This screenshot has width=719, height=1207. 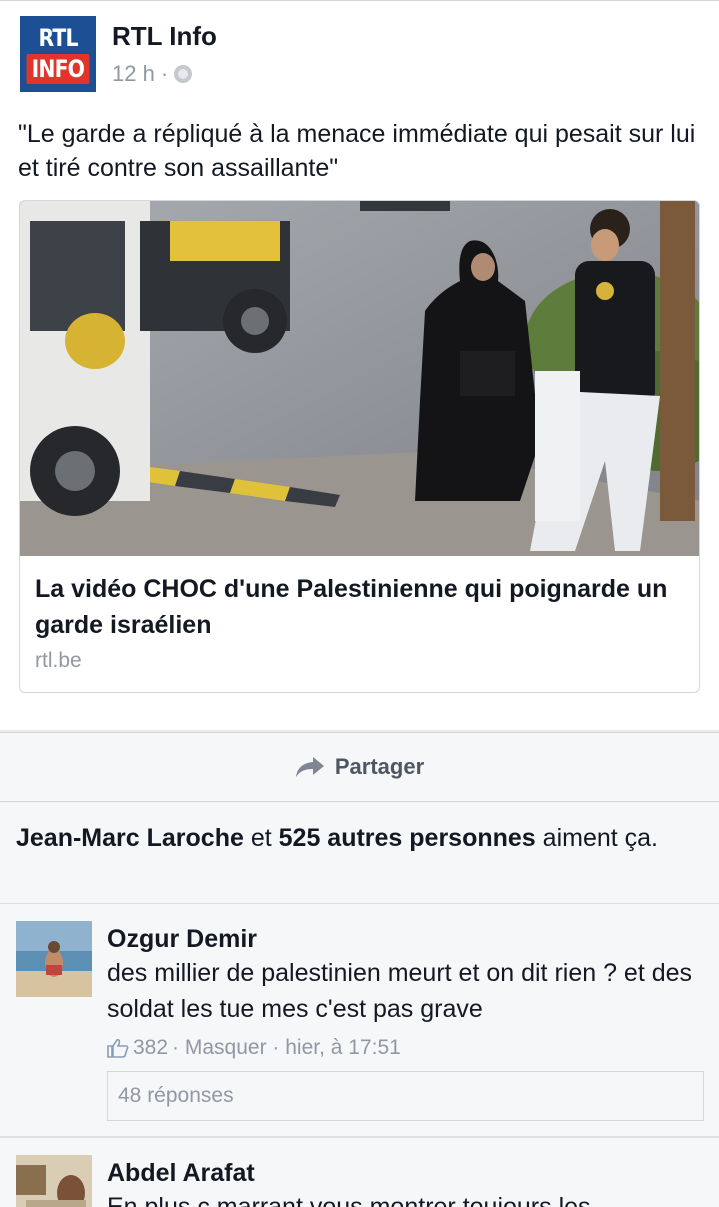 I want to click on commenter-name: Abdel Arafat, so click(x=181, y=1173).